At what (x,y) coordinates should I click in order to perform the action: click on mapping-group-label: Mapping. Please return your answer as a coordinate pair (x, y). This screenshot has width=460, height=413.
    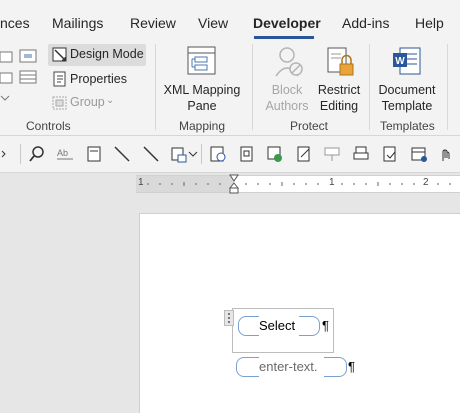
    Looking at the image, I should click on (202, 126).